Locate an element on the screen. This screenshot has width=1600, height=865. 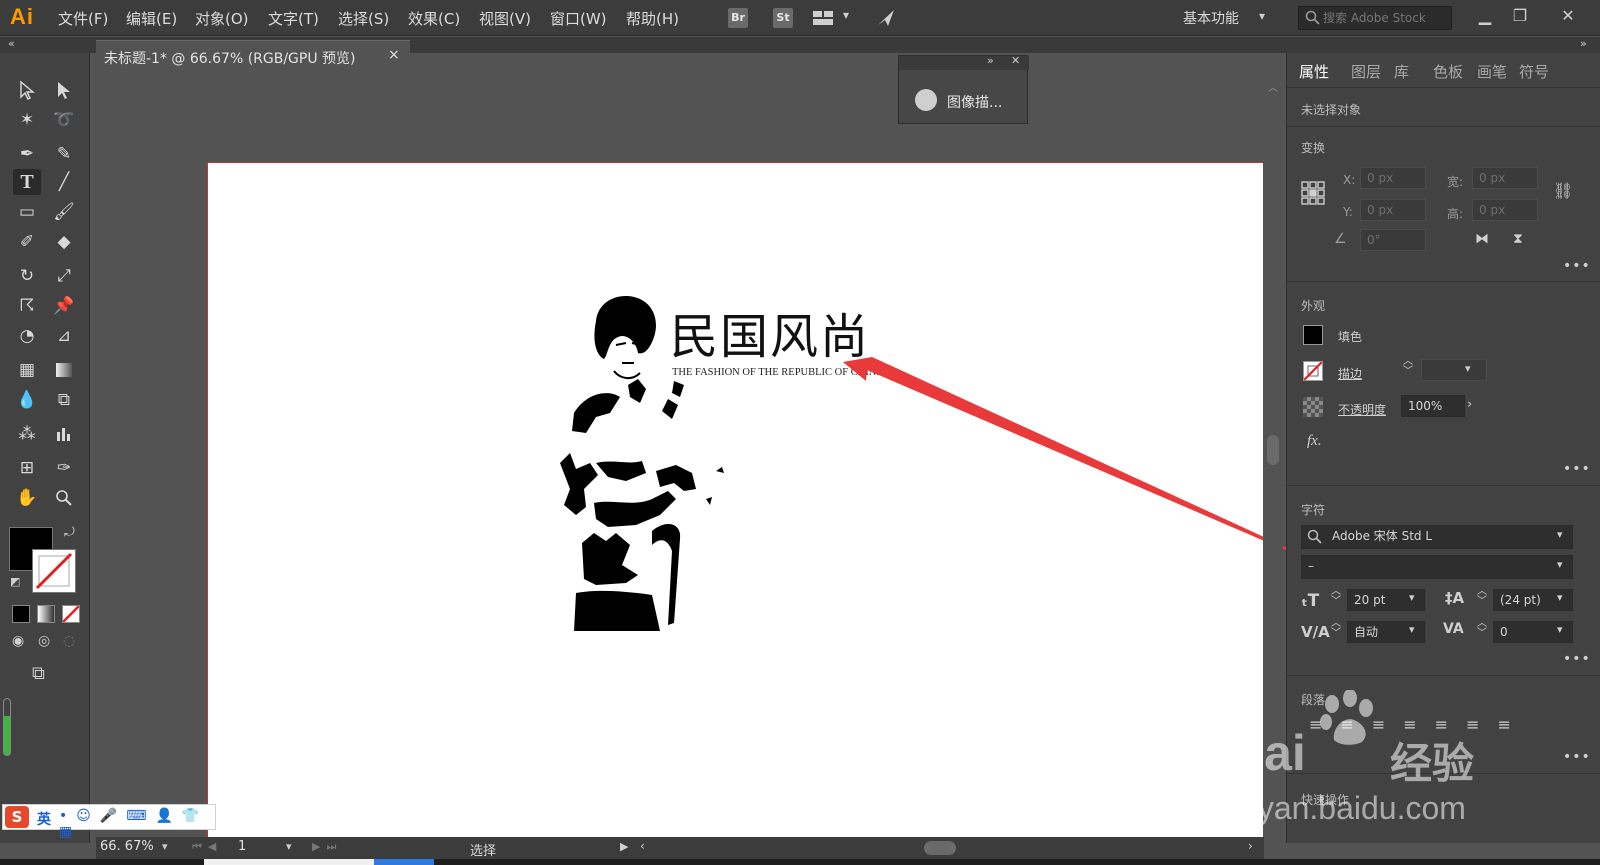
tab-properties: 属性 is located at coordinates (1314, 71).